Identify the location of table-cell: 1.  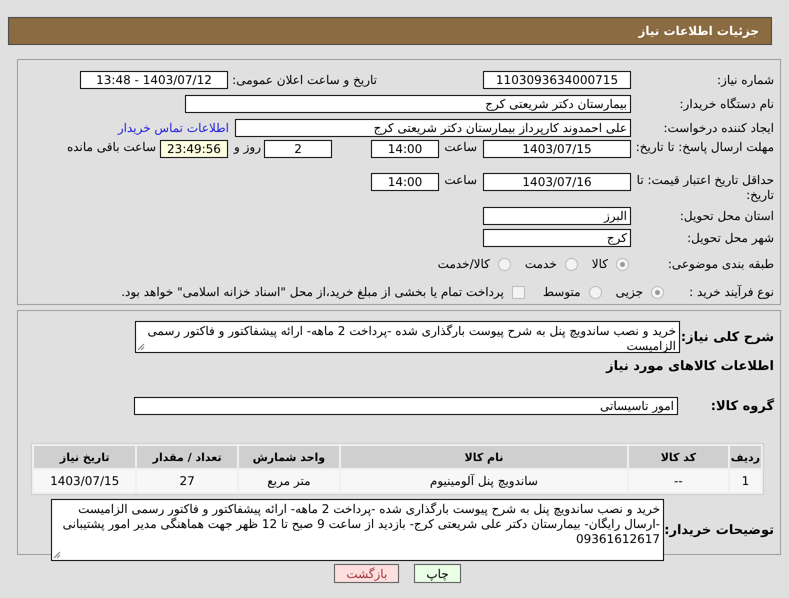
(745, 481).